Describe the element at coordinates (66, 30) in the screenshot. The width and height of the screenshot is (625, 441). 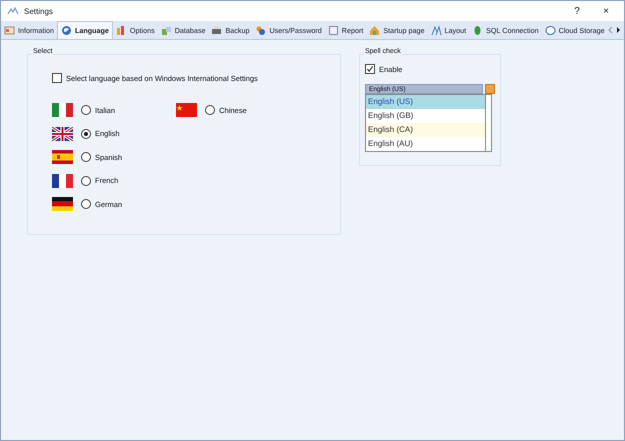
I see `globe-icon` at that location.